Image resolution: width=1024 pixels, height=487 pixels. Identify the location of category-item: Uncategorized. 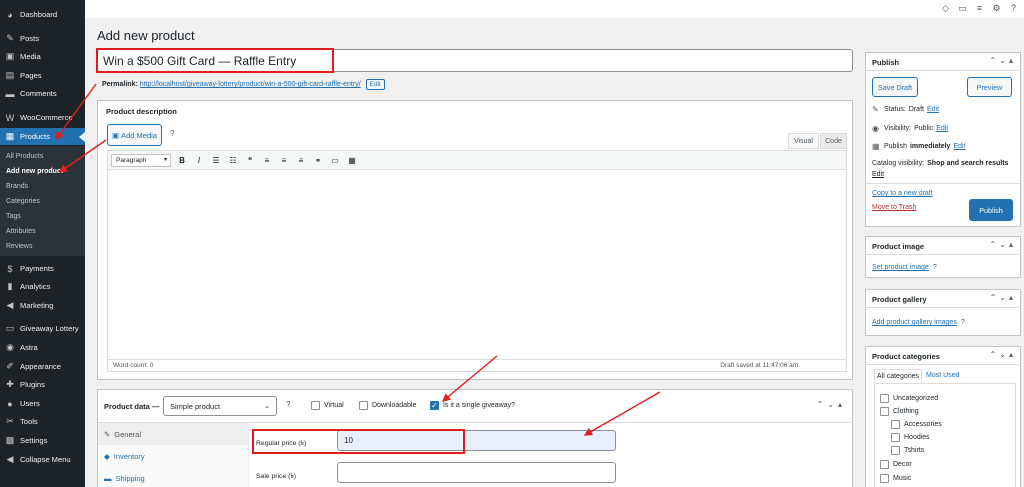
(909, 398).